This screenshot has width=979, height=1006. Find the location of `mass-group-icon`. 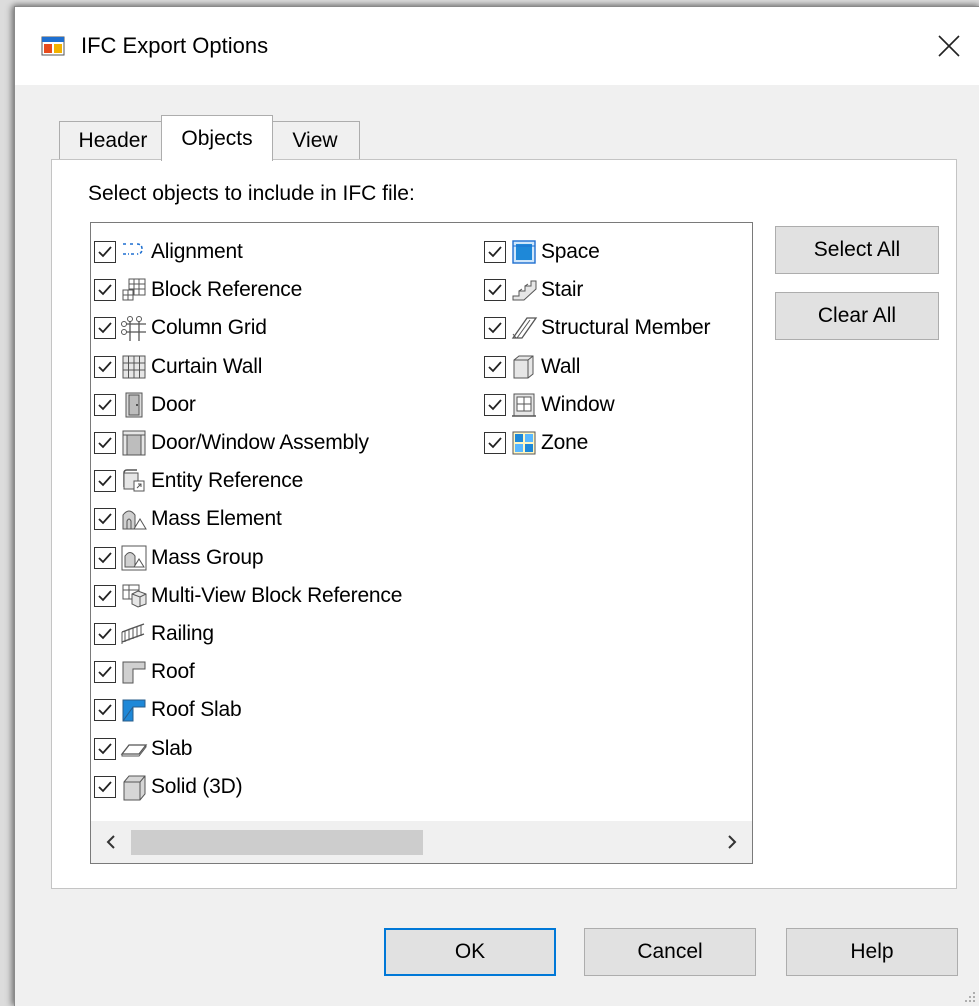

mass-group-icon is located at coordinates (134, 558).